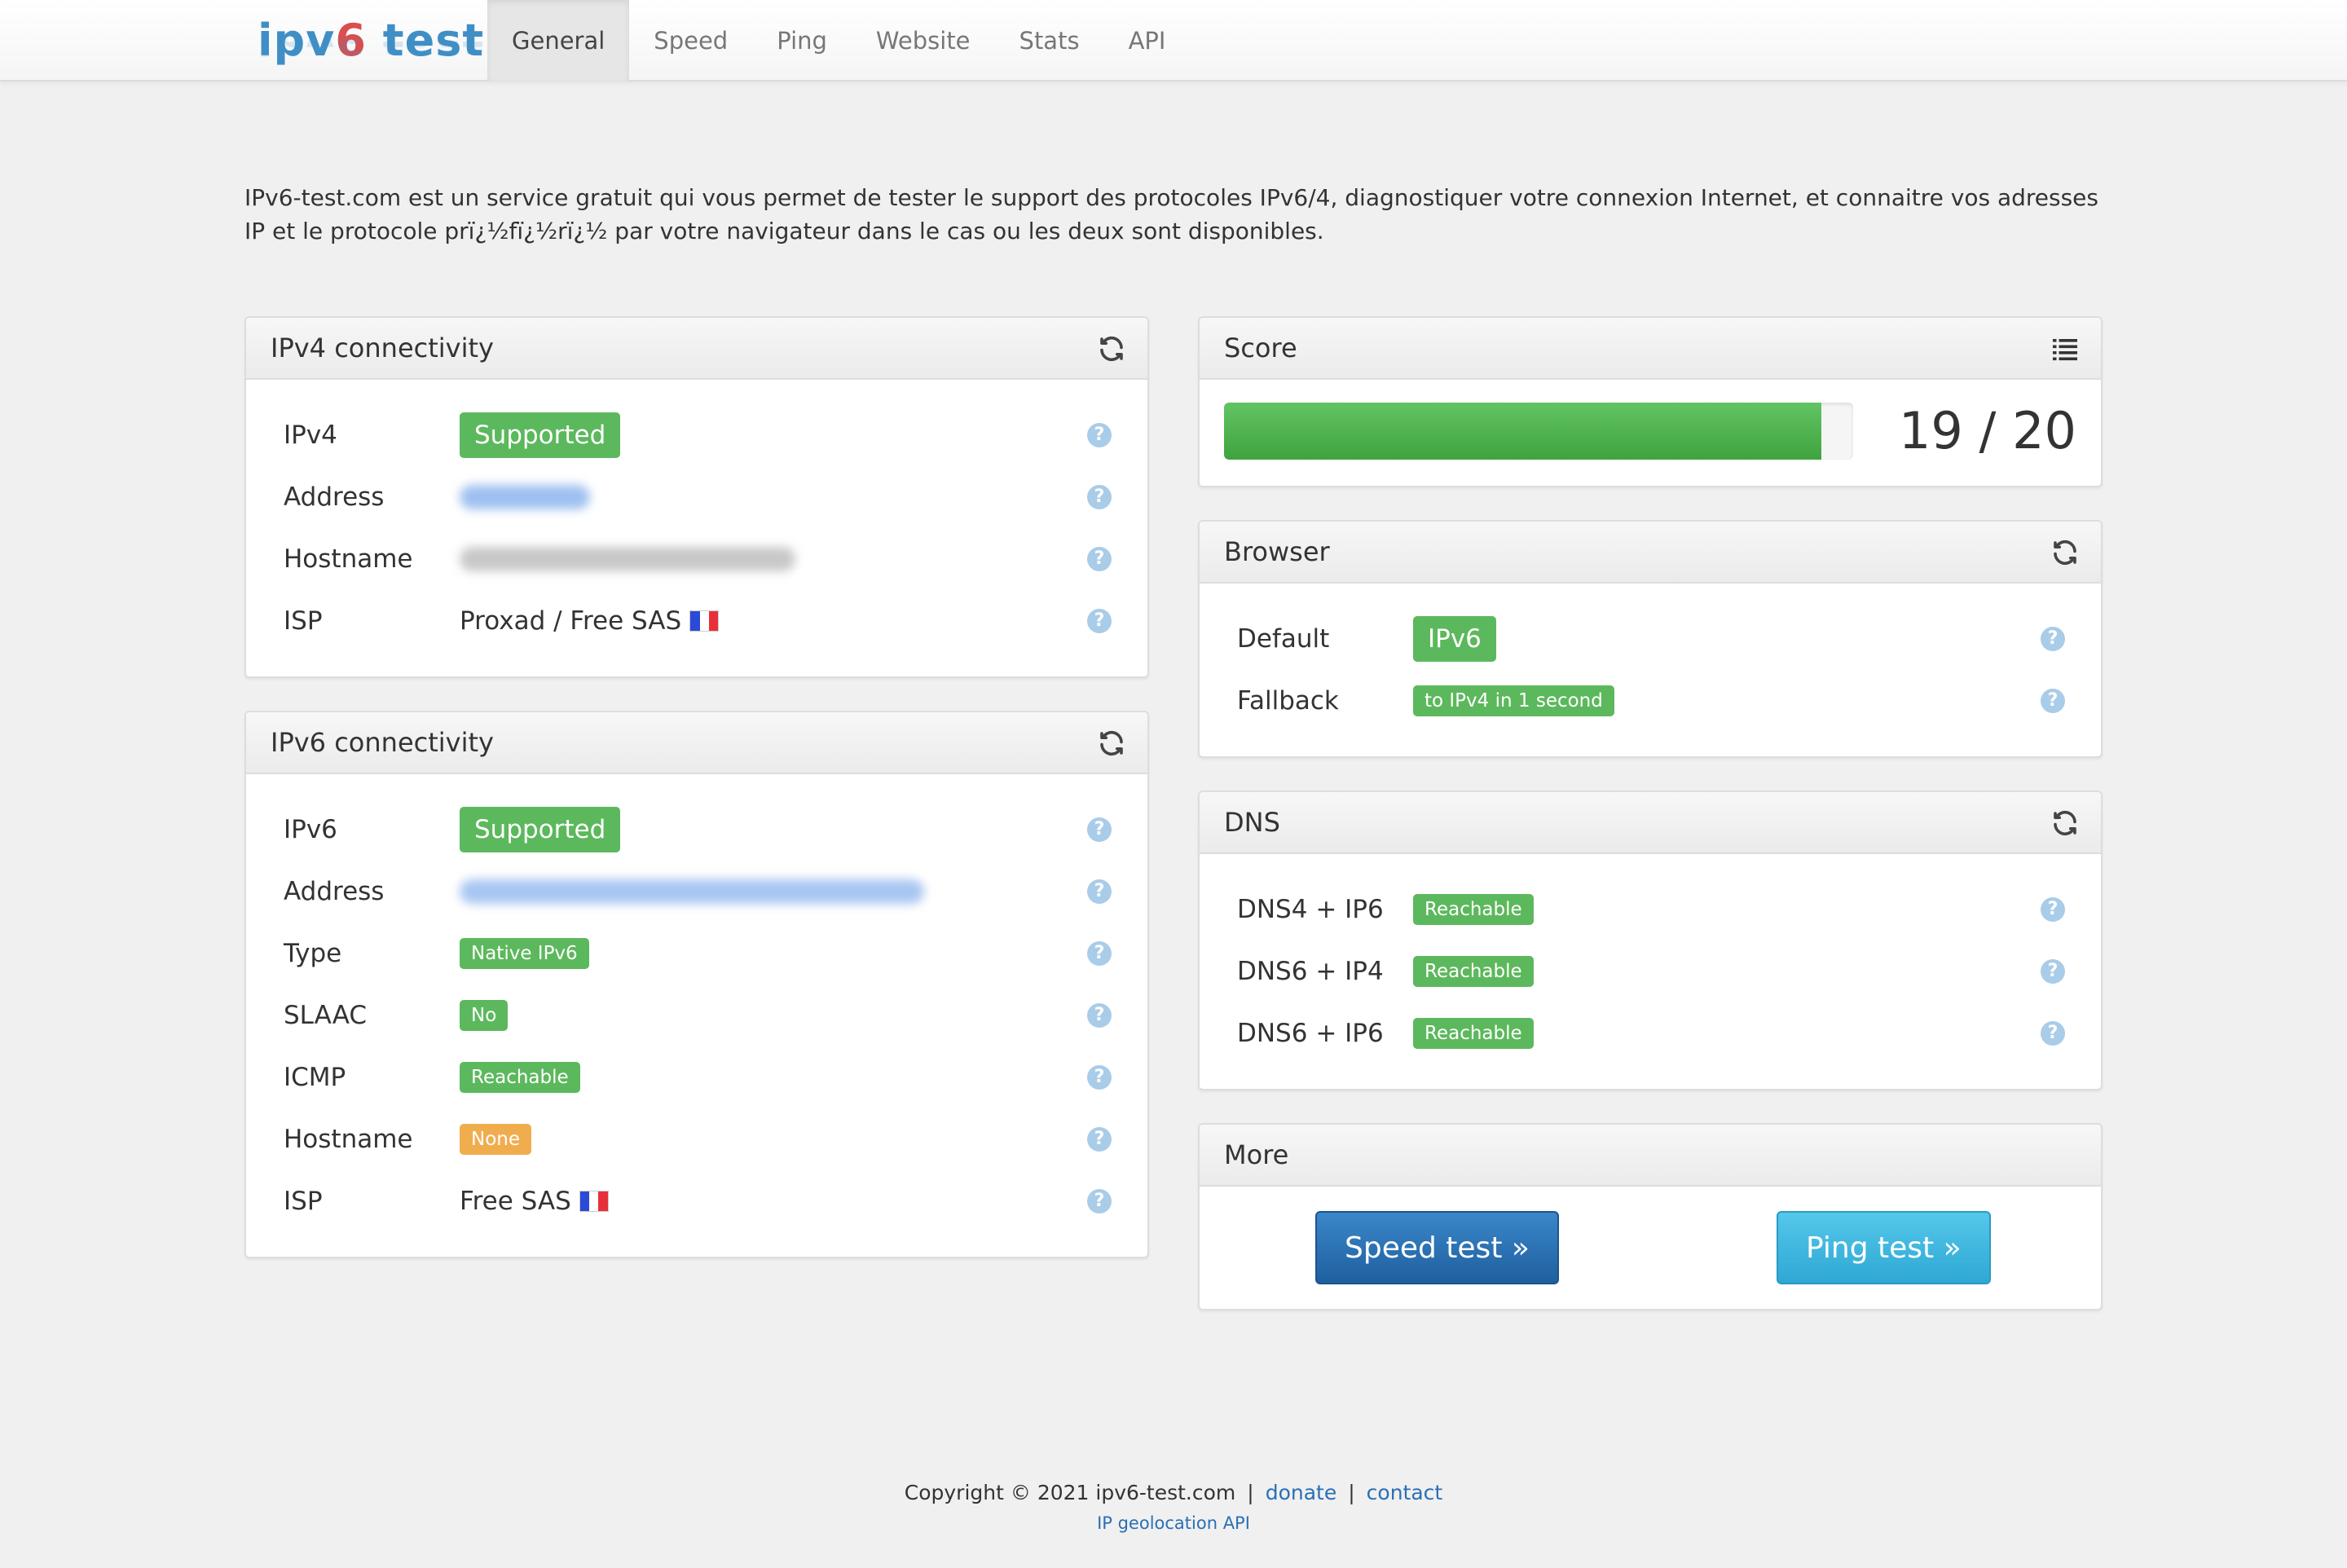  What do you see at coordinates (1650, 553) in the screenshot?
I see `browser-panel-header: Browser` at bounding box center [1650, 553].